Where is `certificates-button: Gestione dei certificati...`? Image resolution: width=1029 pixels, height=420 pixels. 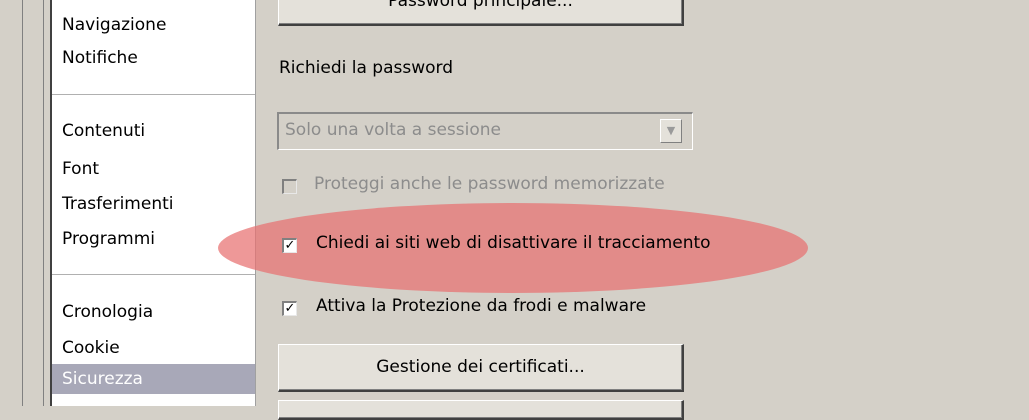
certificates-button: Gestione dei certificati... is located at coordinates (481, 368).